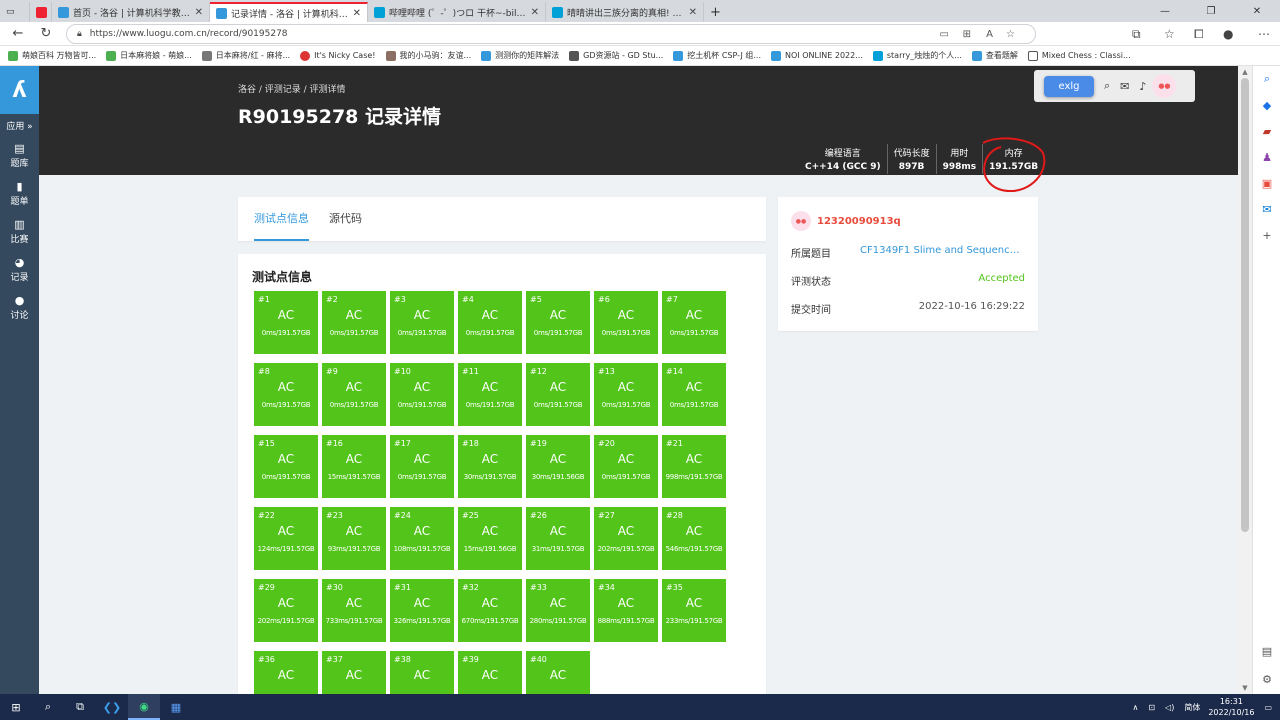 This screenshot has height=720, width=1280. I want to click on office-icon: ▣, so click(1266, 183).